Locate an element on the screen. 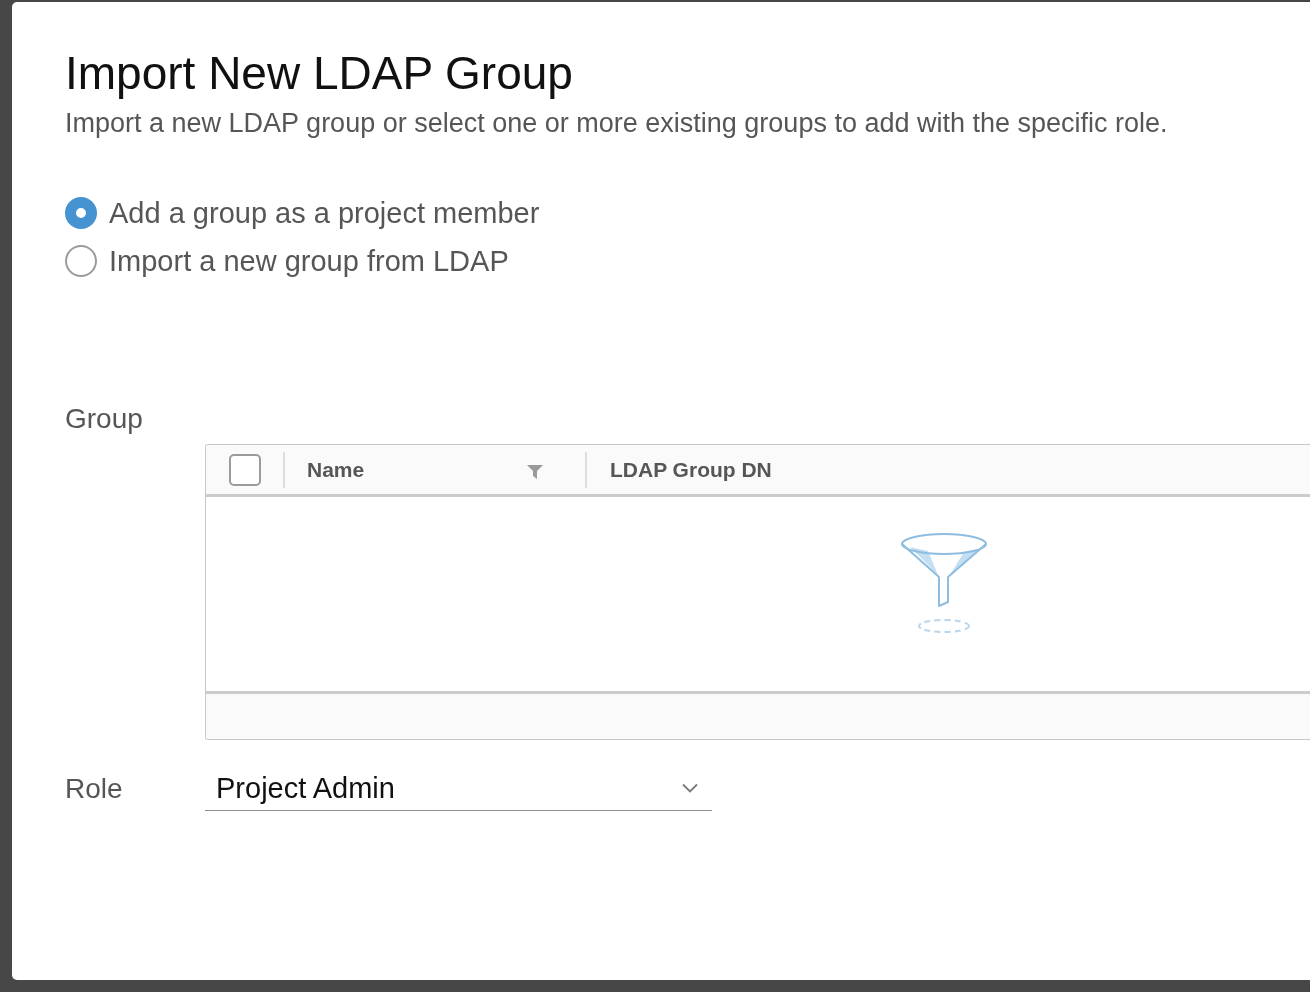 This screenshot has height=992, width=1310. chevron-down-icon is located at coordinates (690, 788).